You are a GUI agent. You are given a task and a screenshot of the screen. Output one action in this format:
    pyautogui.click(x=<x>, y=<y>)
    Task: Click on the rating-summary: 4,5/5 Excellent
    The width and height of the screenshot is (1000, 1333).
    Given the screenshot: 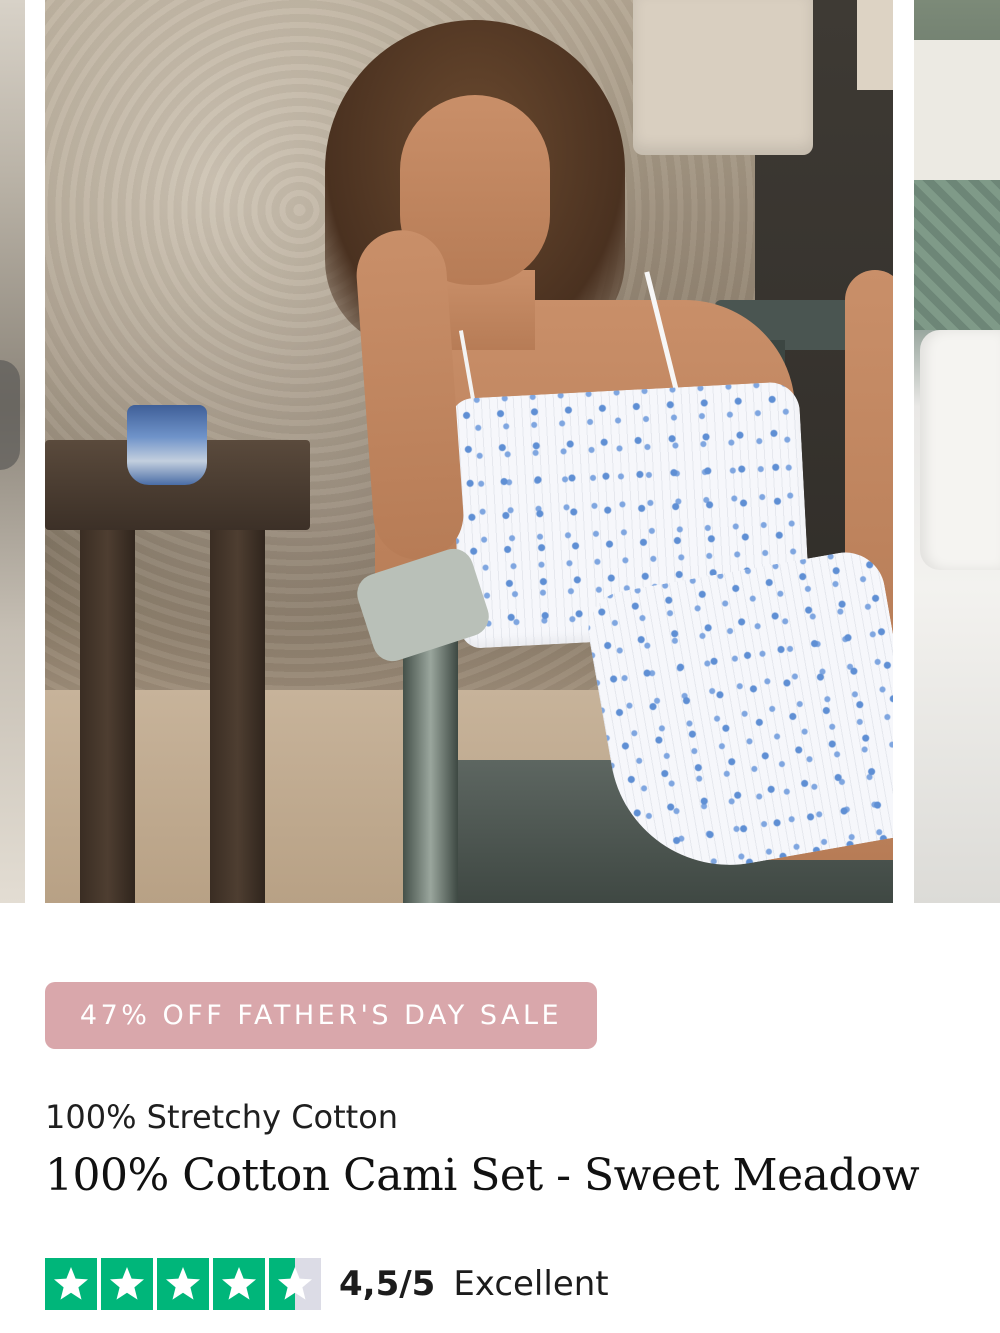 What is the action you would take?
    pyautogui.click(x=327, y=1284)
    